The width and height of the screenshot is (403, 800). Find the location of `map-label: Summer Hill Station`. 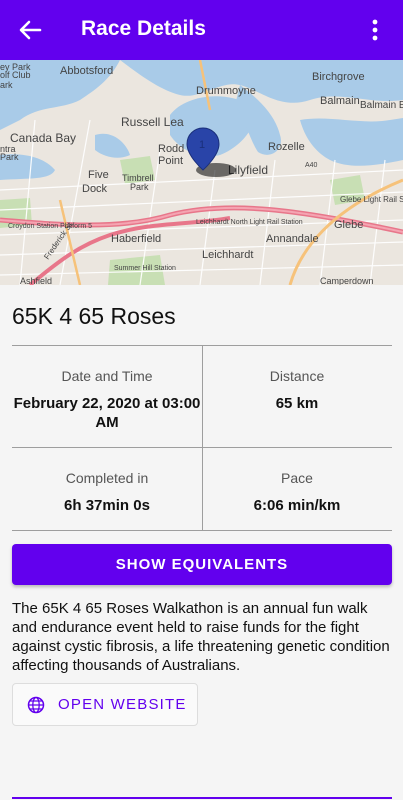

map-label: Summer Hill Station is located at coordinates (145, 268).